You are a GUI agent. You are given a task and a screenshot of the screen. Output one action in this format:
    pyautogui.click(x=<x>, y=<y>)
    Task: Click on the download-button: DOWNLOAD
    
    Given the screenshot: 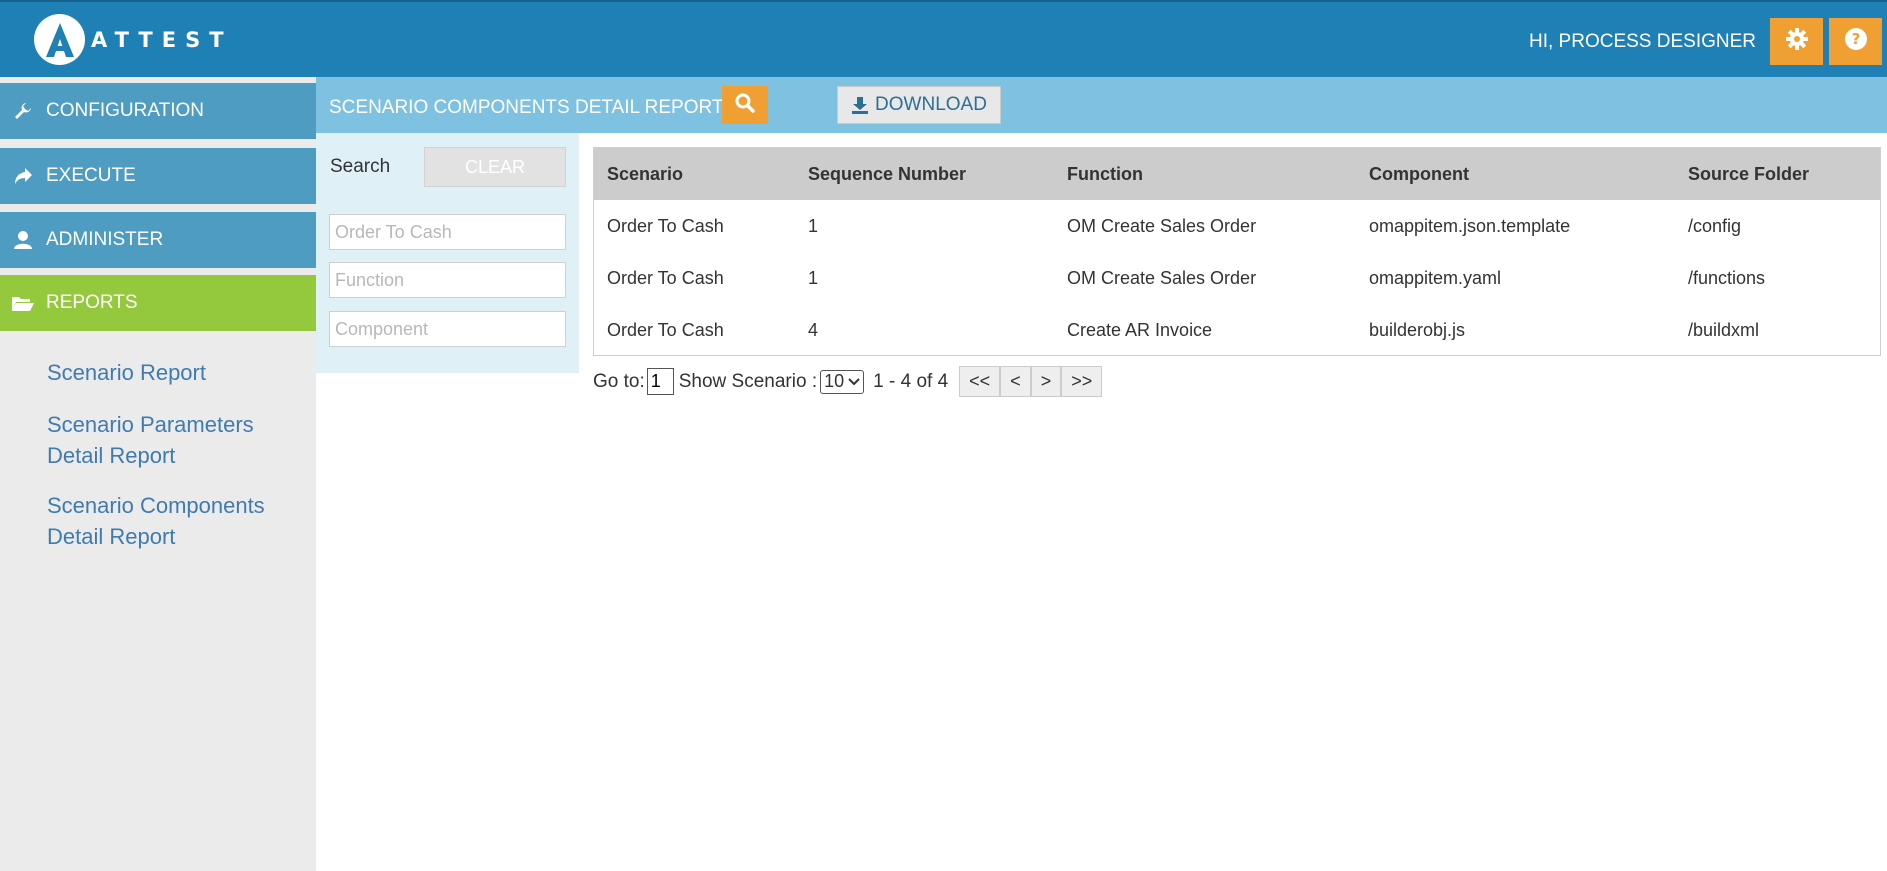 What is the action you would take?
    pyautogui.click(x=919, y=105)
    